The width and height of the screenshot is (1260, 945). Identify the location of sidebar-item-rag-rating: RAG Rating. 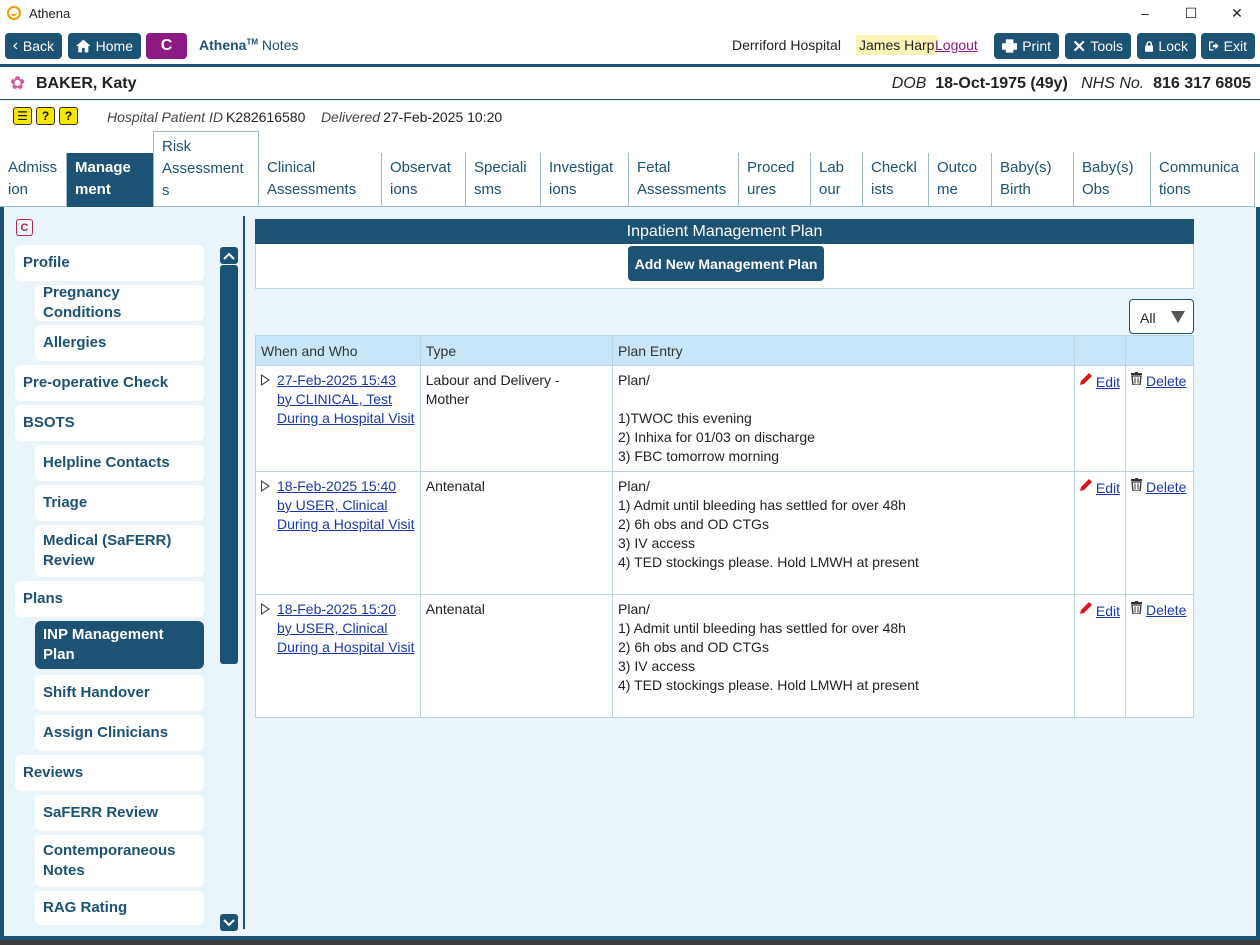
(119, 908).